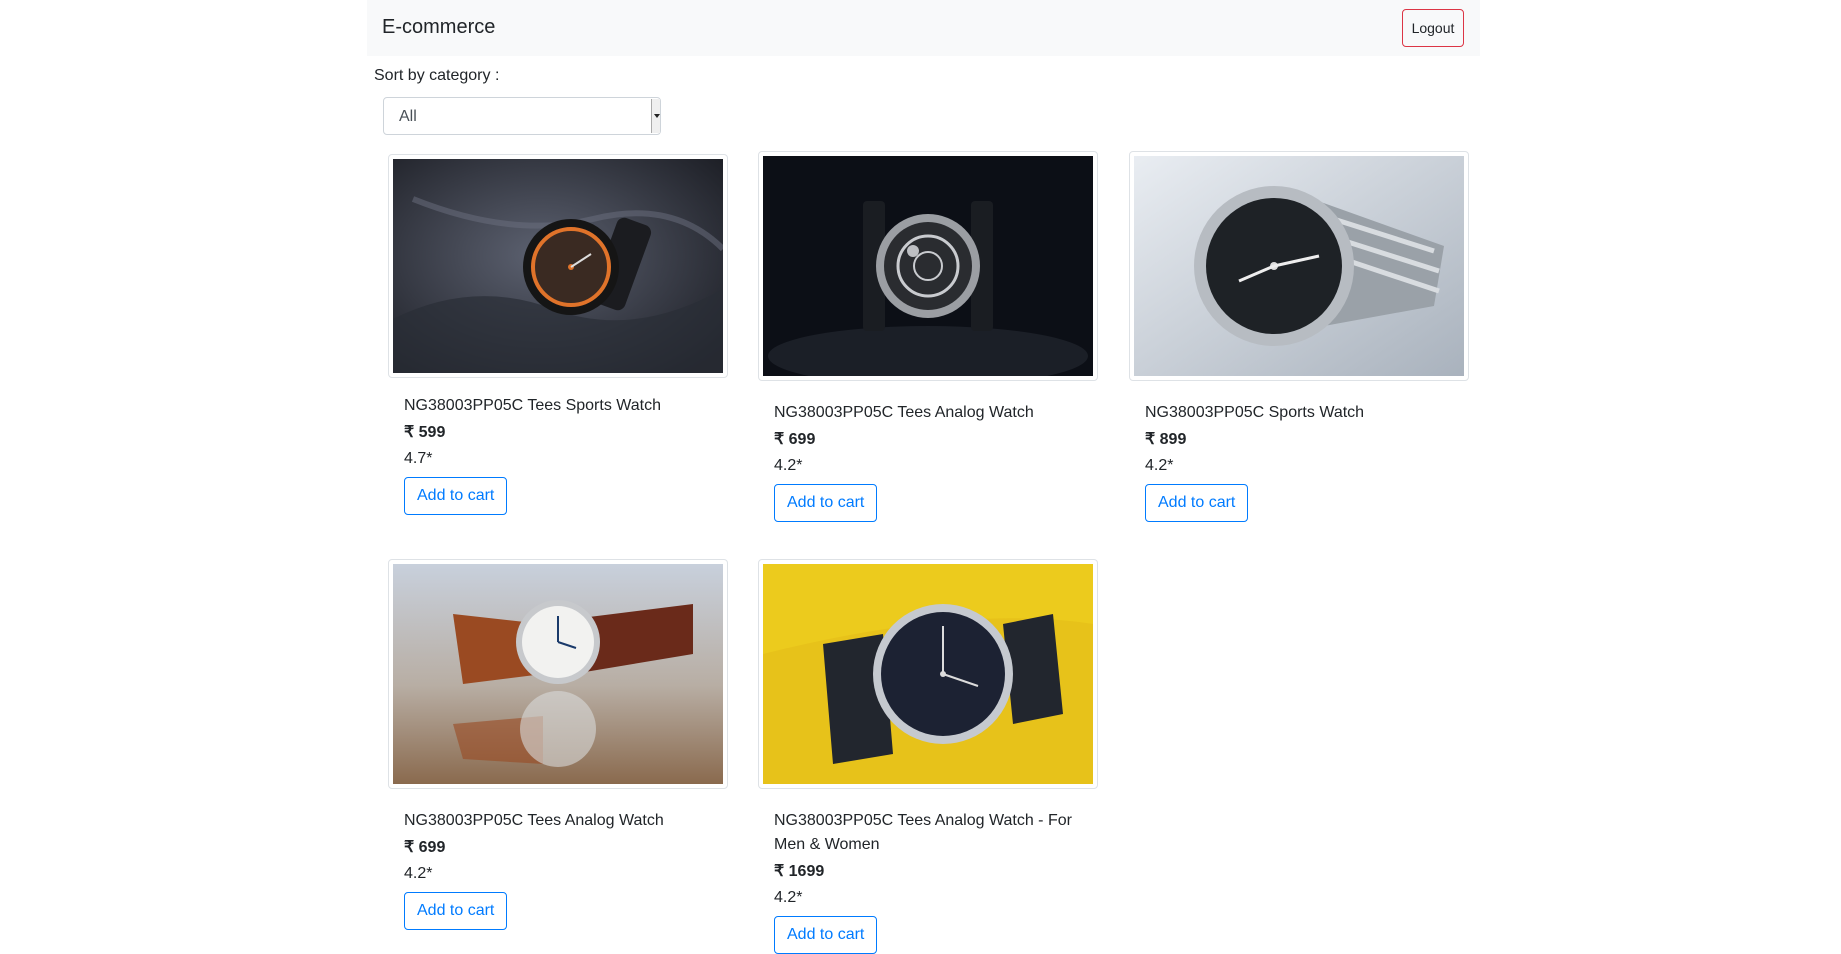  I want to click on category-select-value: All, so click(408, 116).